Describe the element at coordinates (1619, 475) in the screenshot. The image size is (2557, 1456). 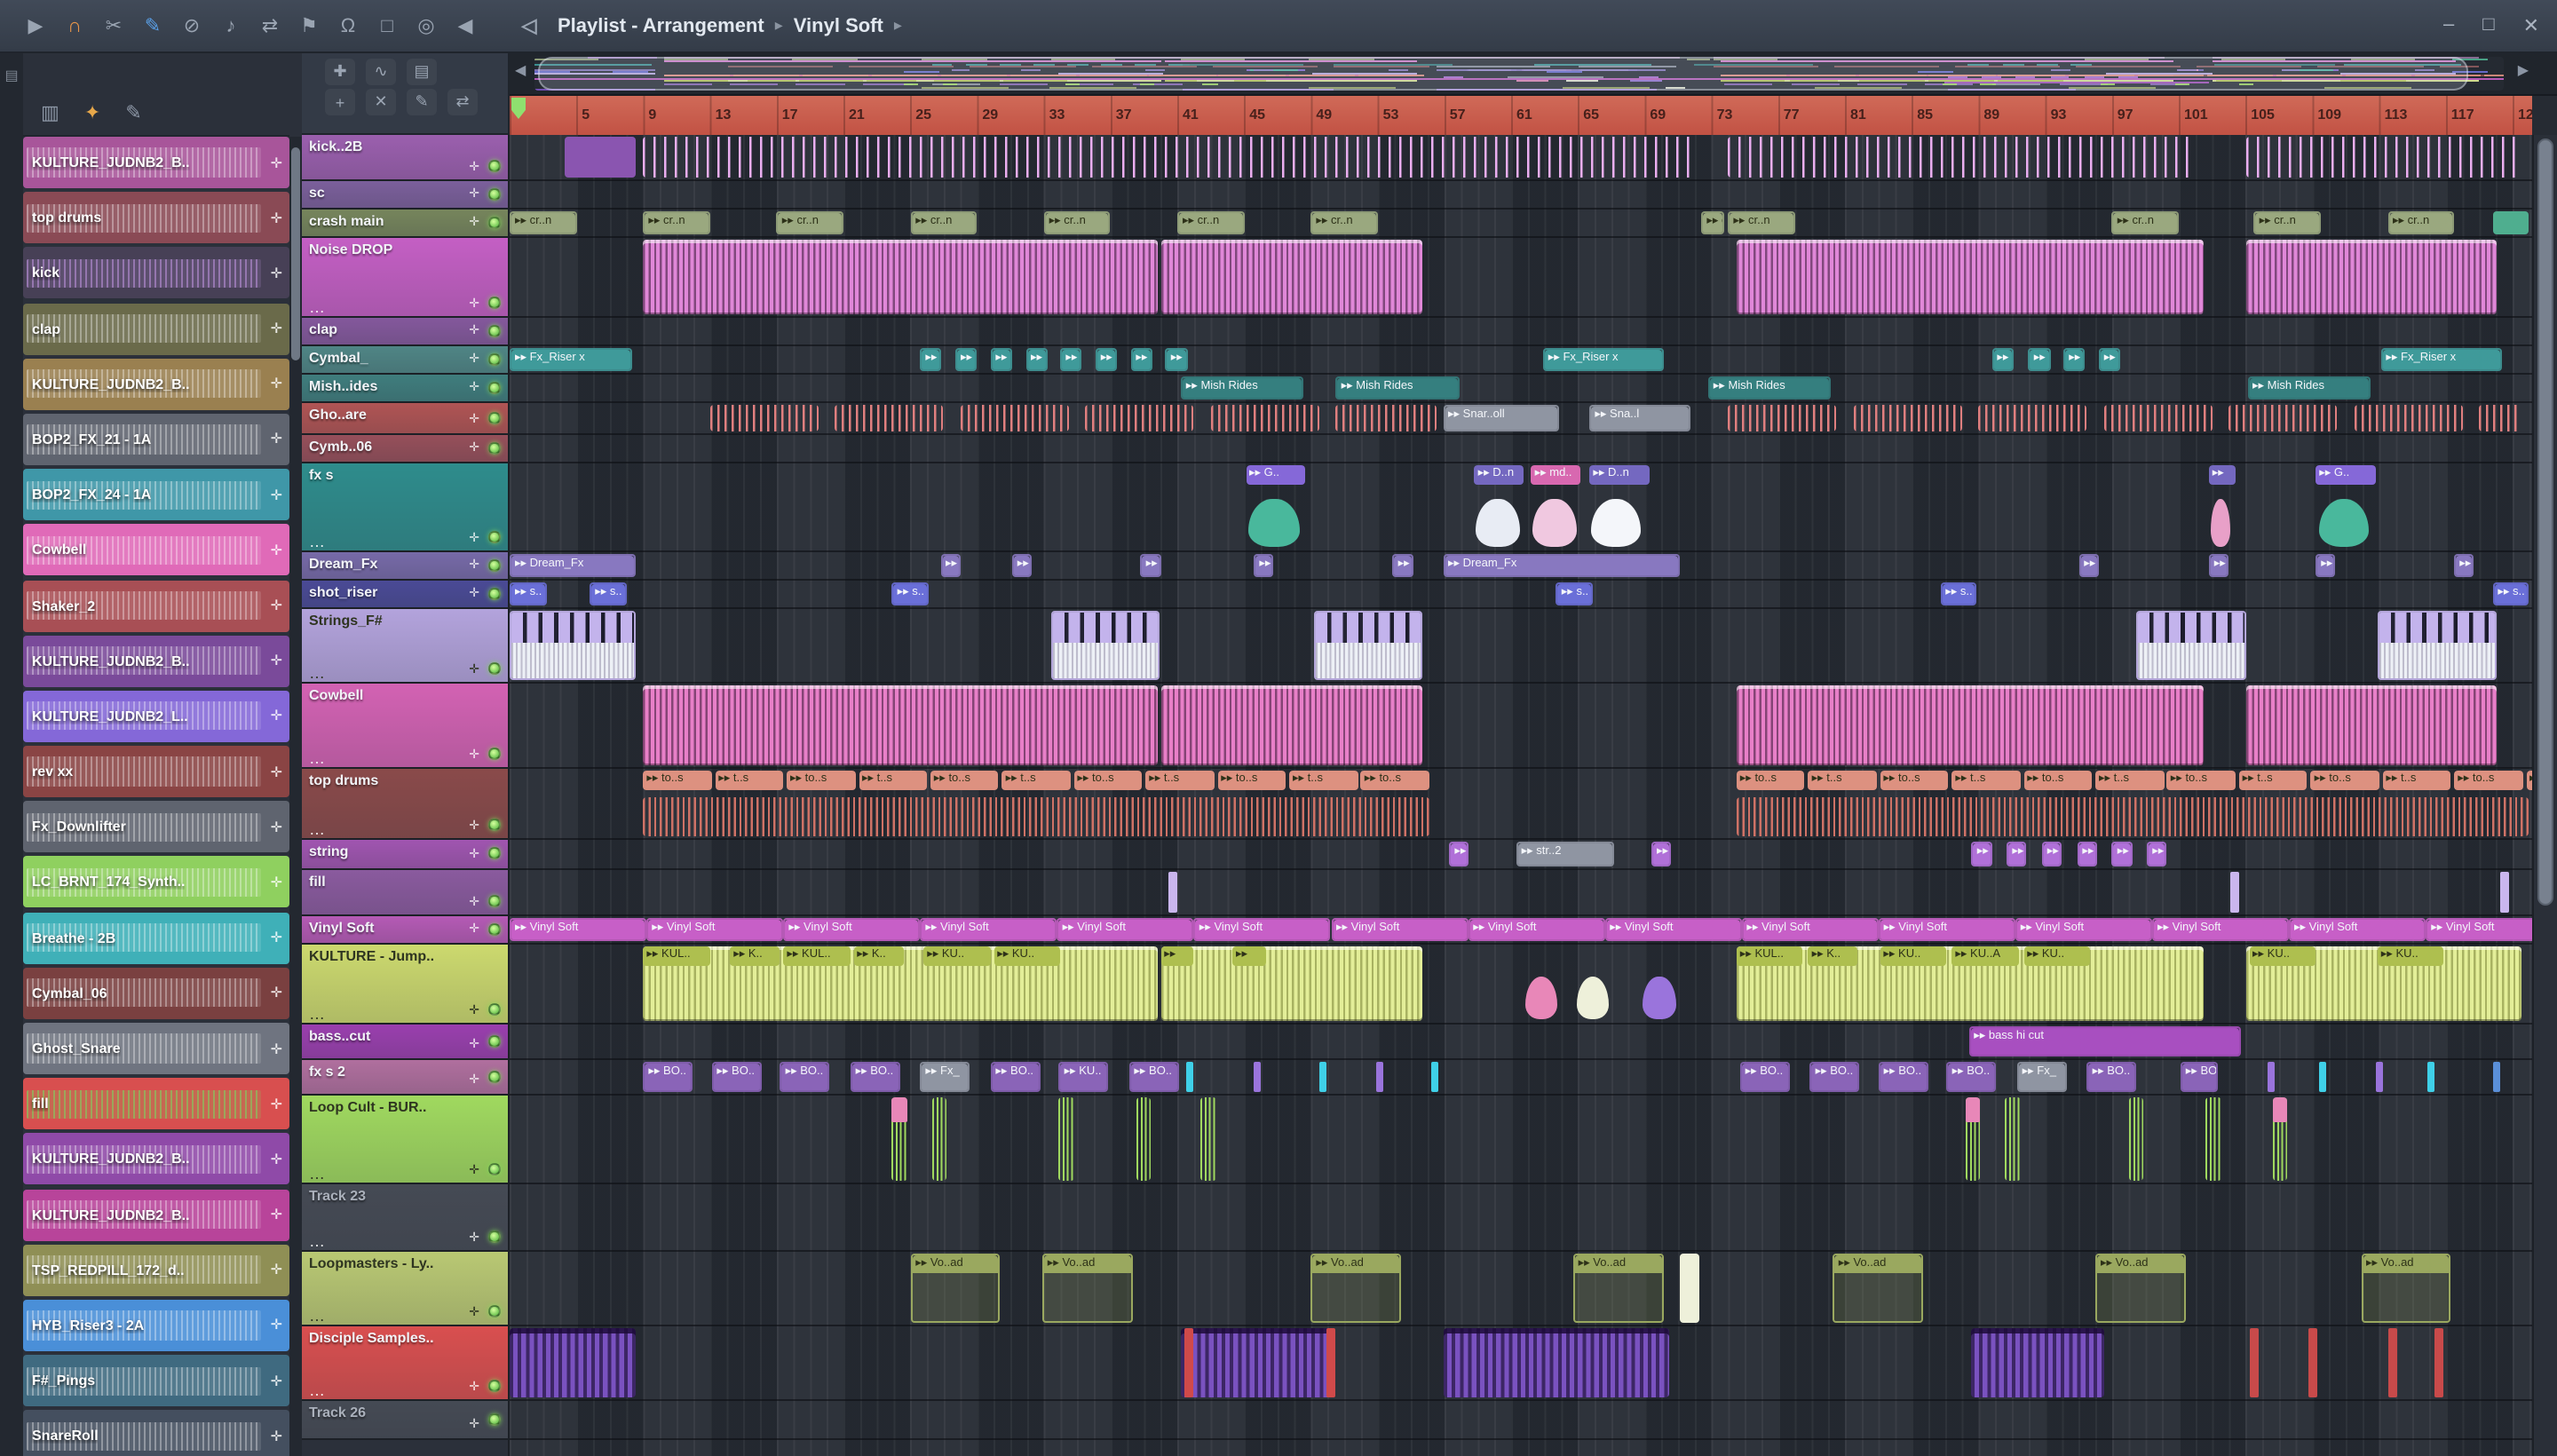
I see `clip-pattern: ▸▸ D..n` at that location.